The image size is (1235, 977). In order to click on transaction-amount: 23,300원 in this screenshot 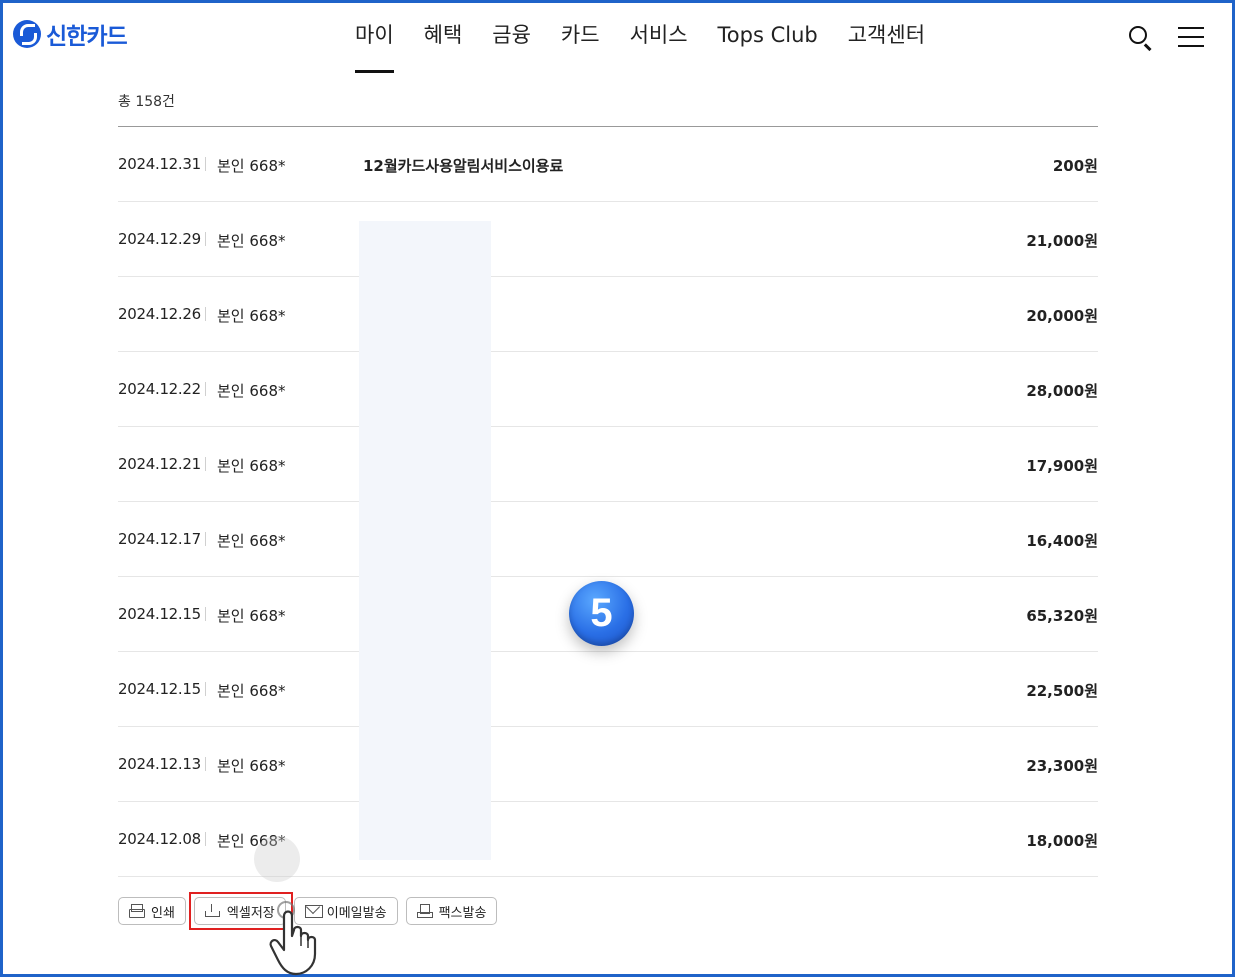, I will do `click(1062, 766)`.